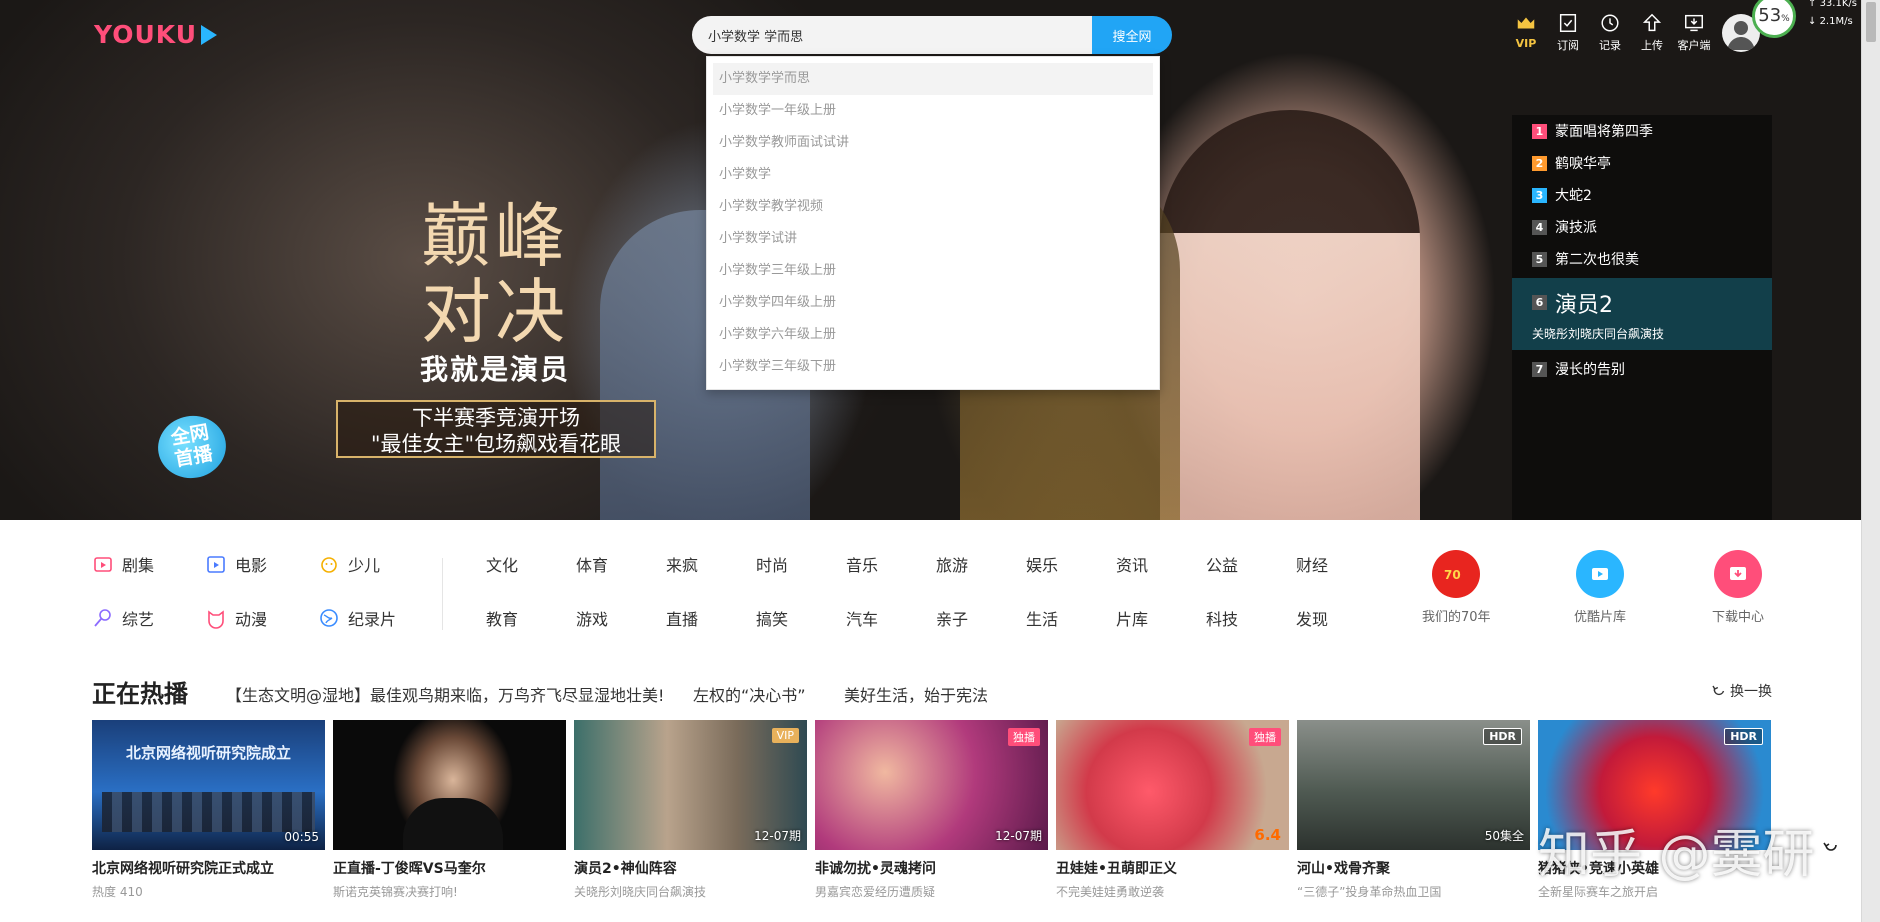  What do you see at coordinates (1042, 564) in the screenshot?
I see `tag-entertainment: 娱乐` at bounding box center [1042, 564].